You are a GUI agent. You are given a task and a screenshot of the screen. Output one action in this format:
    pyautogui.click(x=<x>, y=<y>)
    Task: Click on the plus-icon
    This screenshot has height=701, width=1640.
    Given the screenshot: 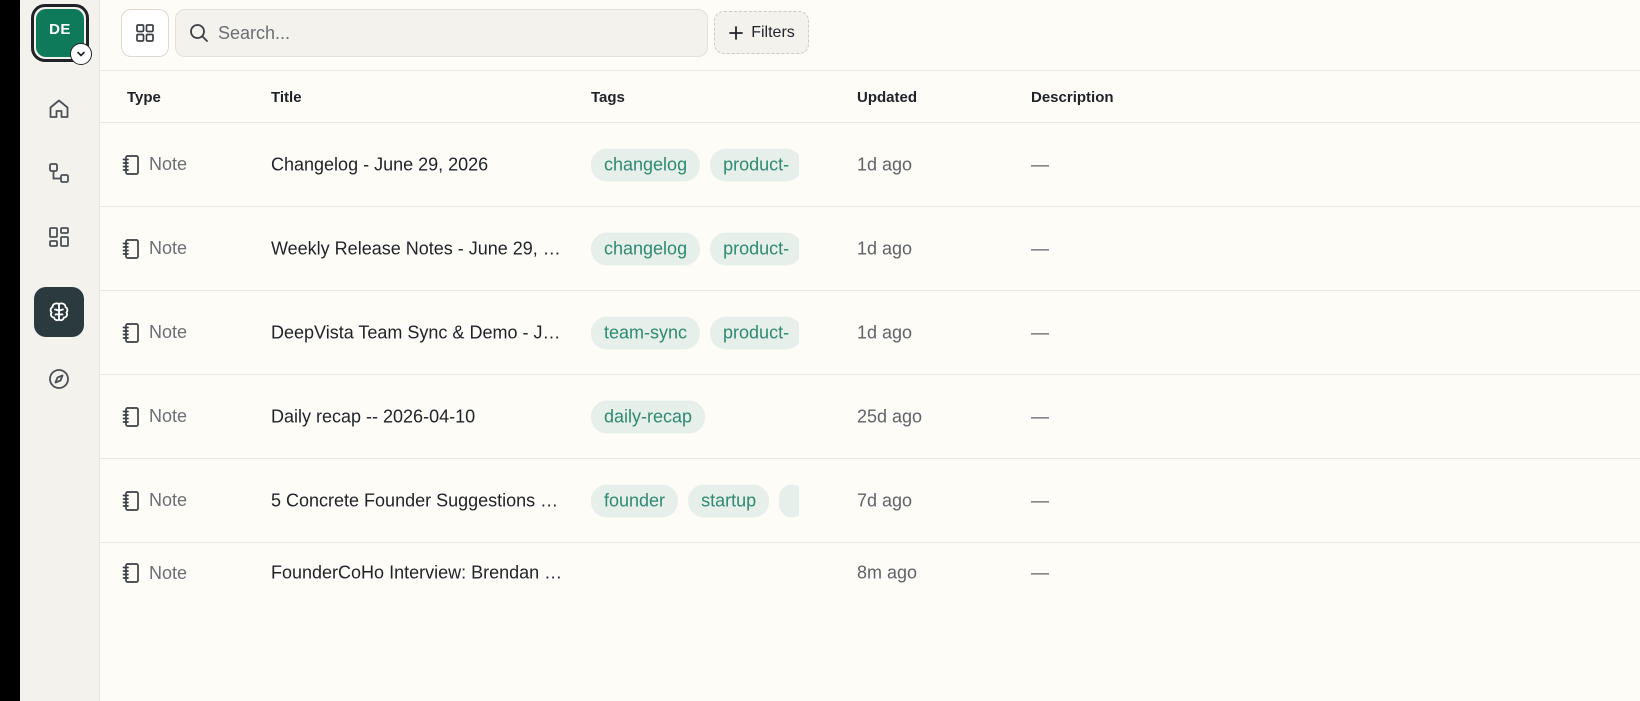 What is the action you would take?
    pyautogui.click(x=736, y=32)
    